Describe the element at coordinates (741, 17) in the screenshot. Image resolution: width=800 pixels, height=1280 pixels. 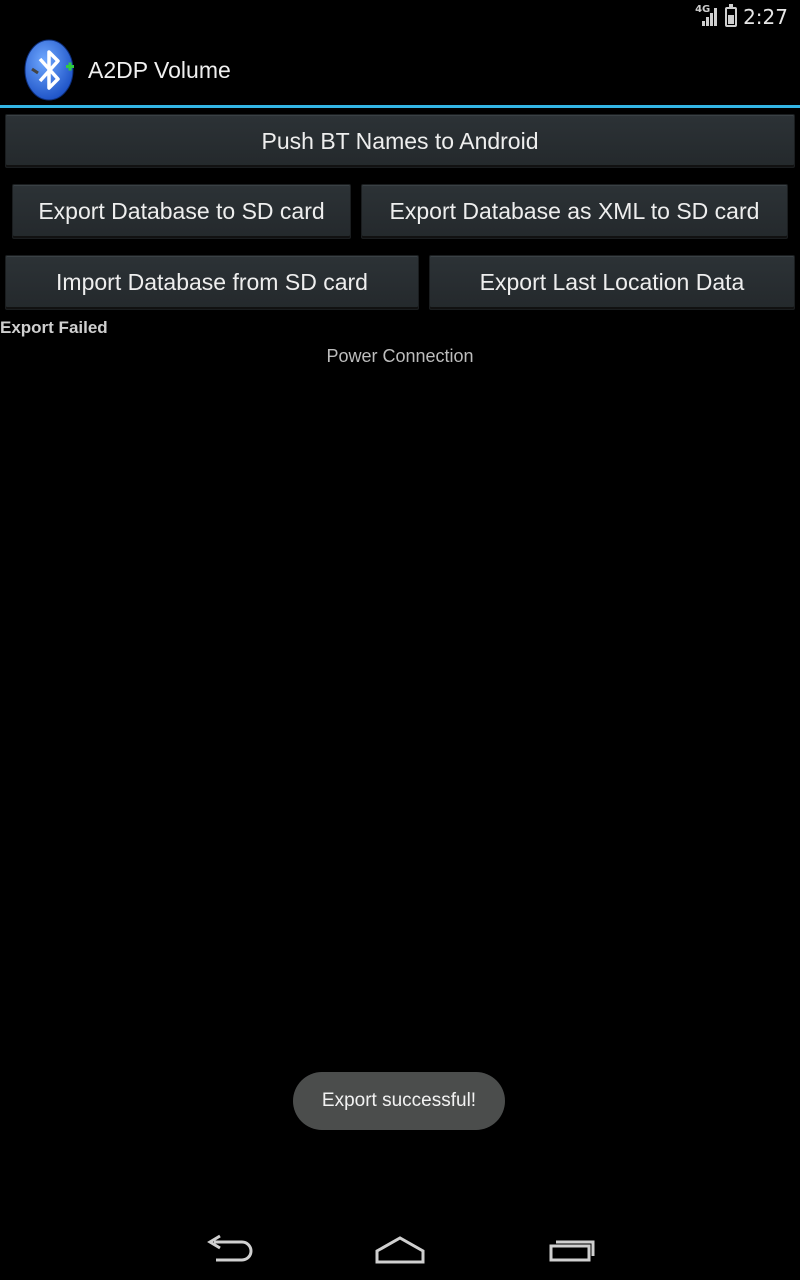
I see `status-icons: 4G 2:27` at that location.